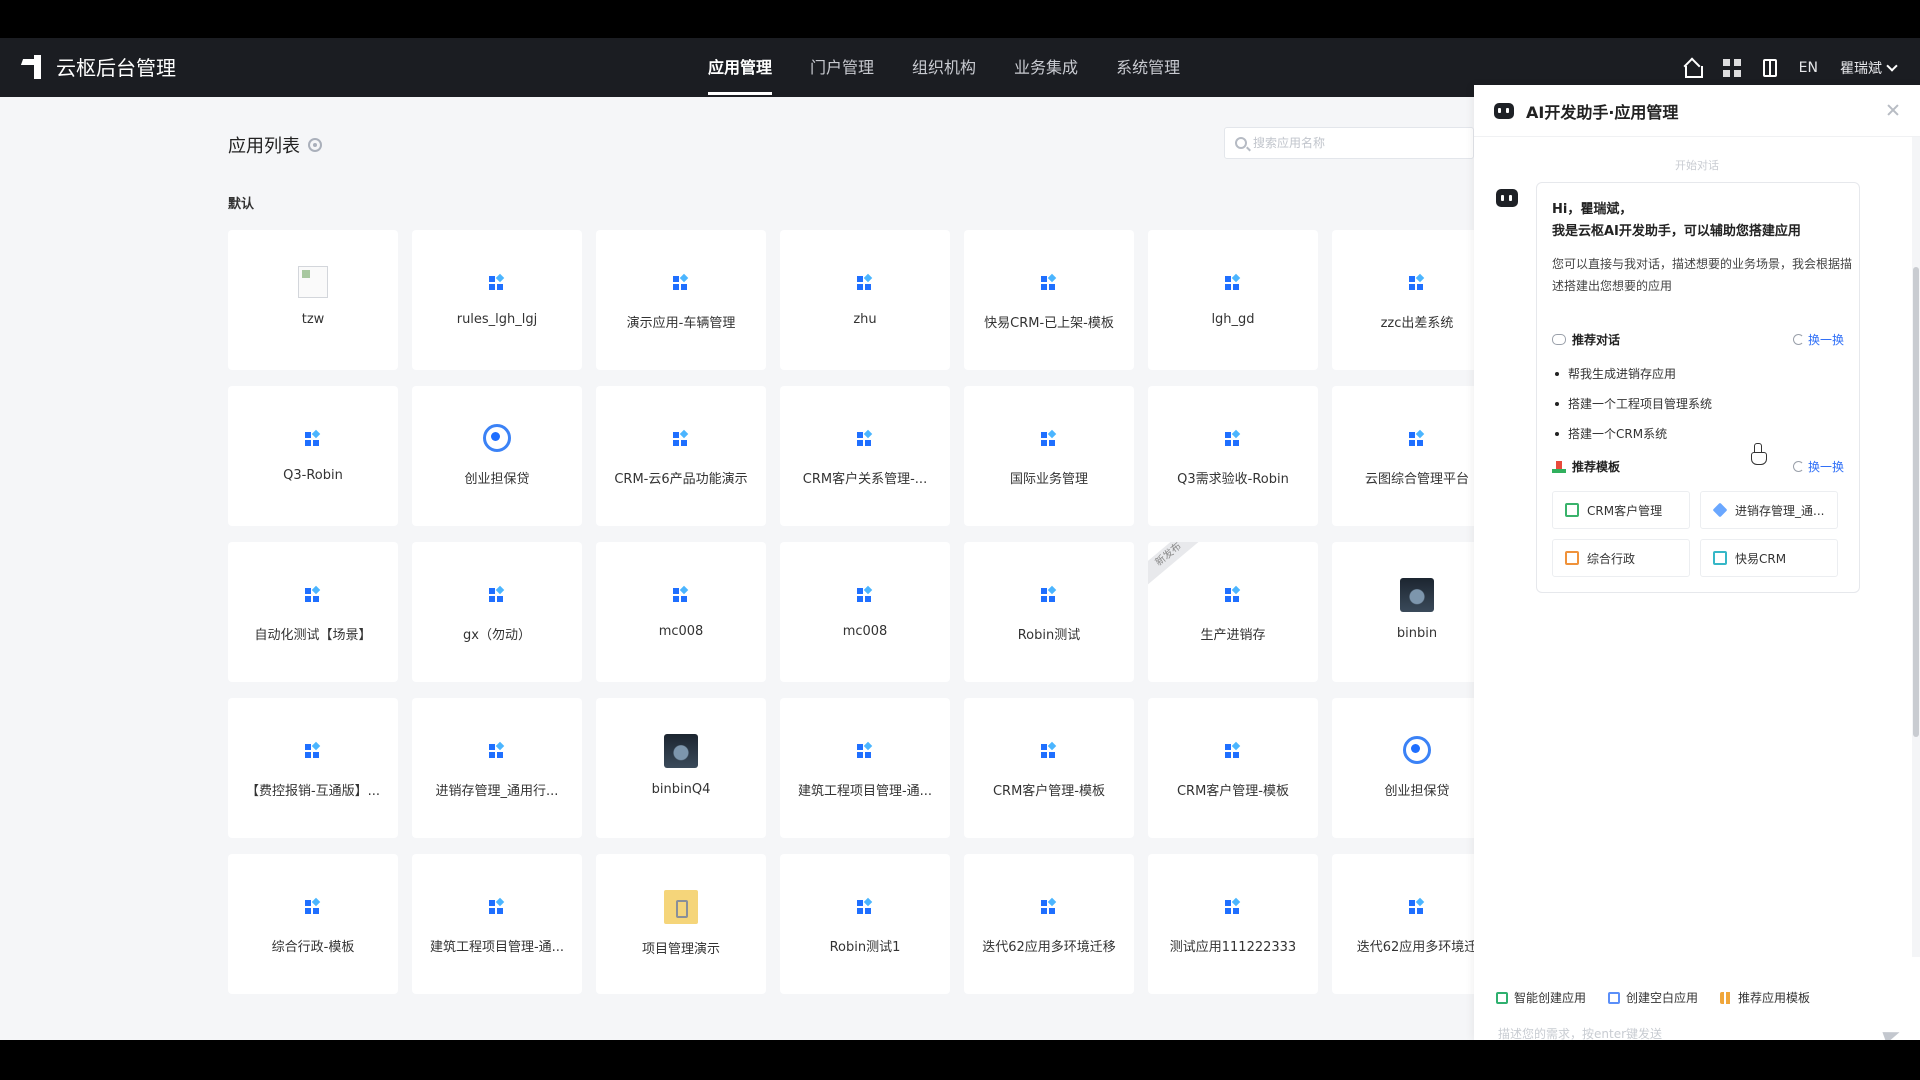  What do you see at coordinates (1668, 1033) in the screenshot?
I see `ai-message-input` at bounding box center [1668, 1033].